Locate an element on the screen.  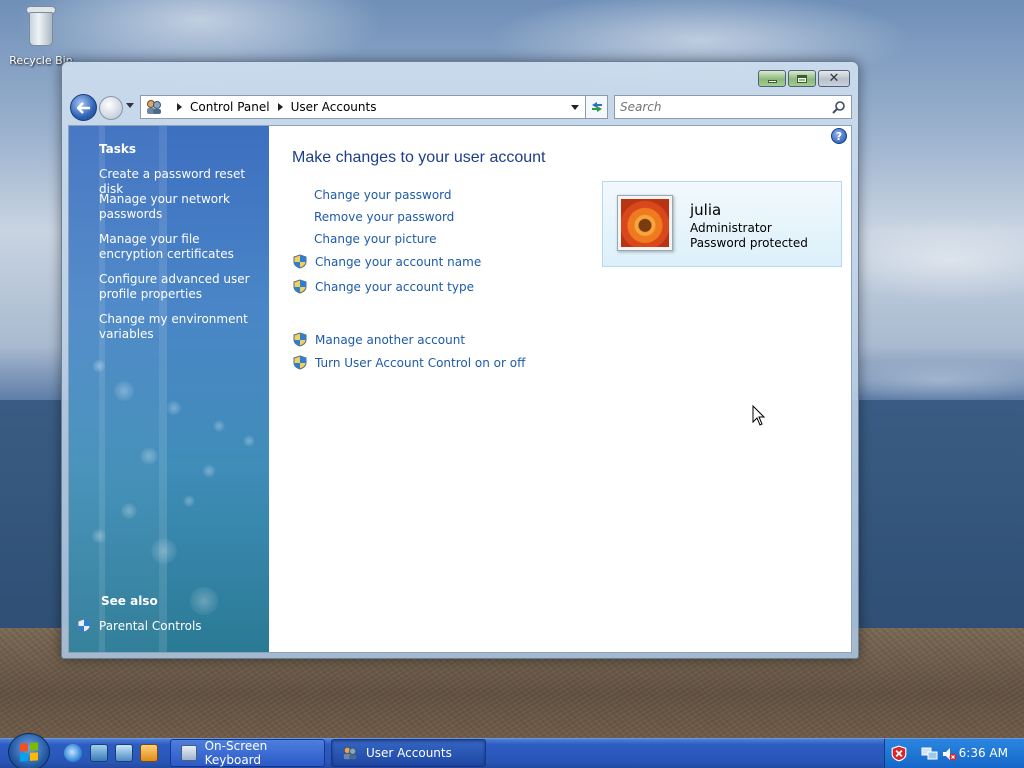
taskbar: On-Screen Keyboard User Accounts 6:36 AM is located at coordinates (512, 750).